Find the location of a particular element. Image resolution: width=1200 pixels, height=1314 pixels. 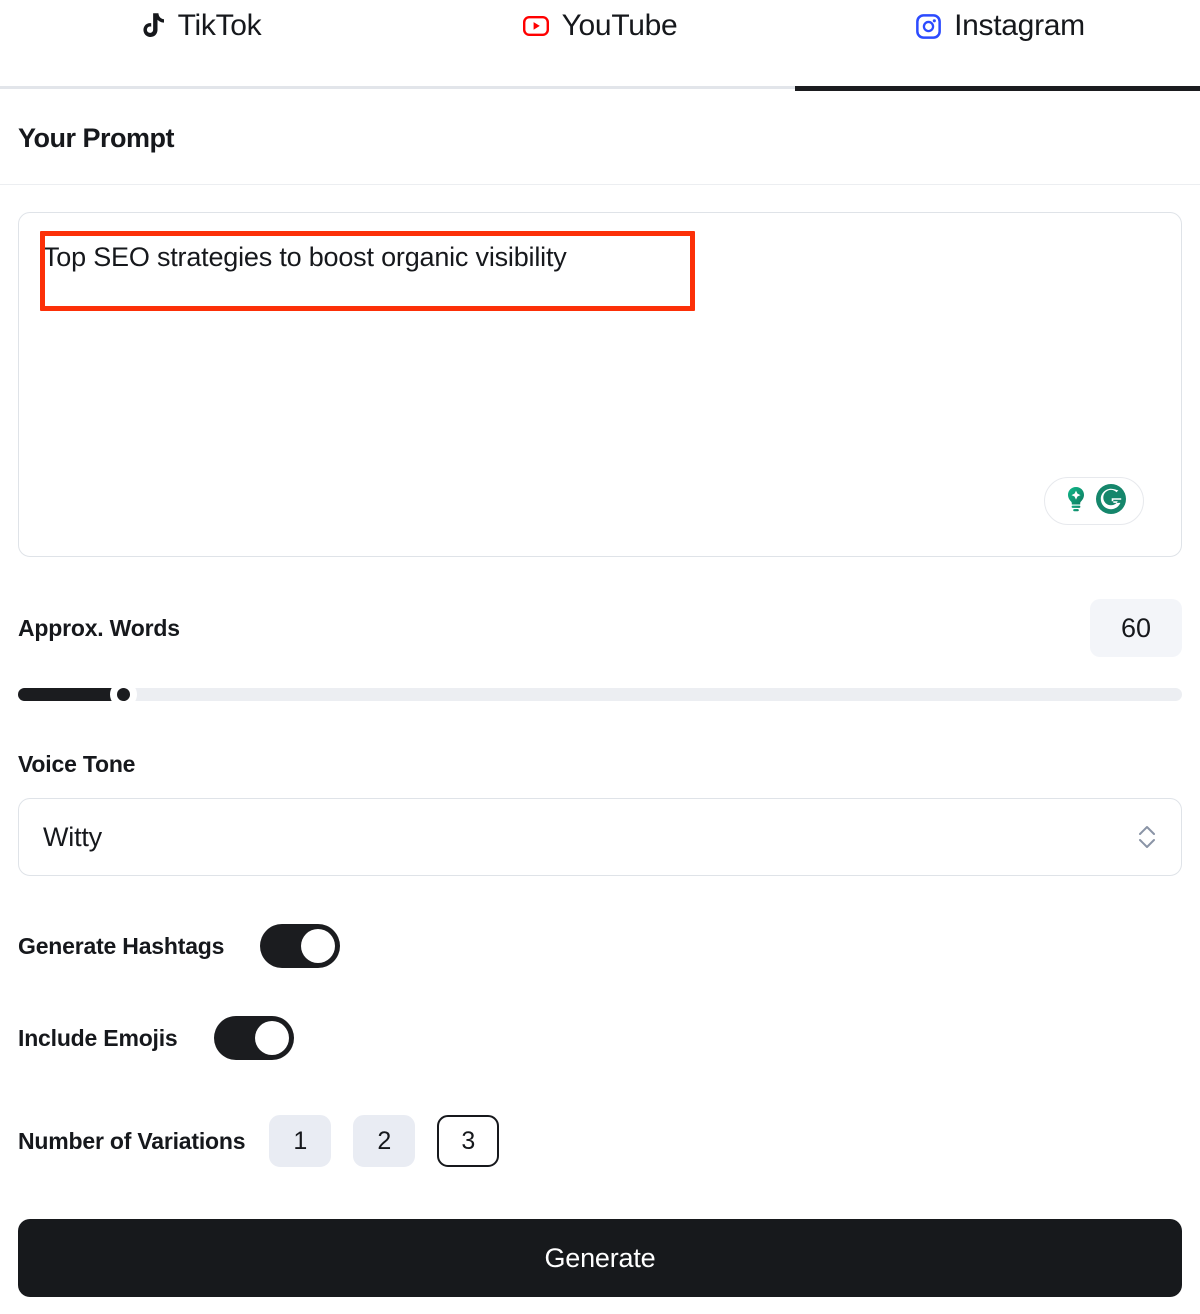

include-emojis-toggle is located at coordinates (253, 1038).